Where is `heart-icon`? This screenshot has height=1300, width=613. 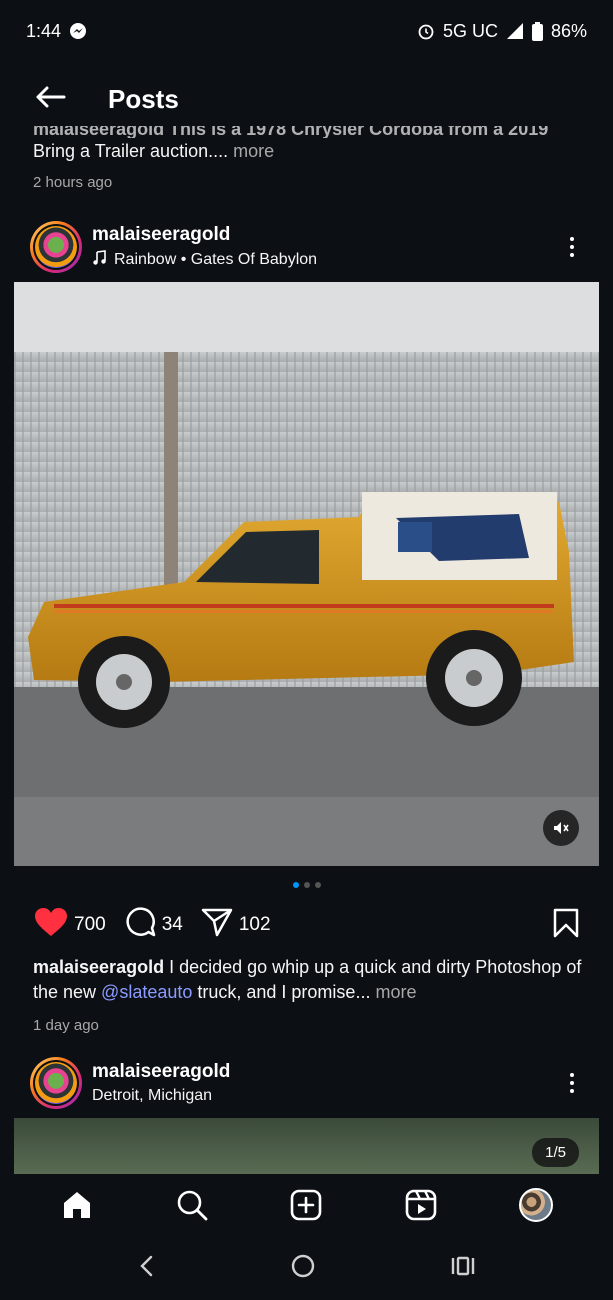 heart-icon is located at coordinates (51, 925).